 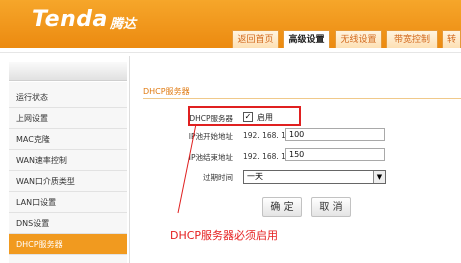 I want to click on annotation-text: DHCP服务器必须启用, so click(x=224, y=235).